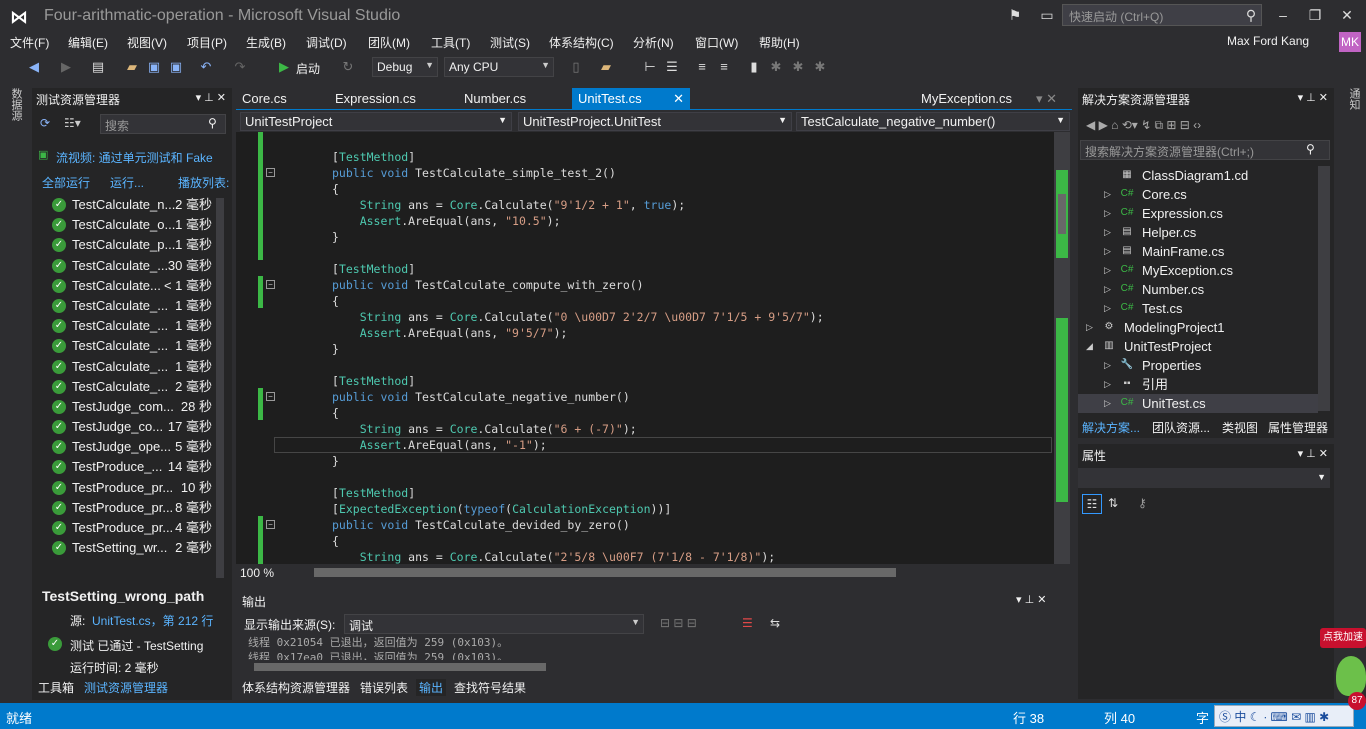 The width and height of the screenshot is (1366, 729). Describe the element at coordinates (1204, 478) in the screenshot. I see `properties-object-select: ▼` at that location.